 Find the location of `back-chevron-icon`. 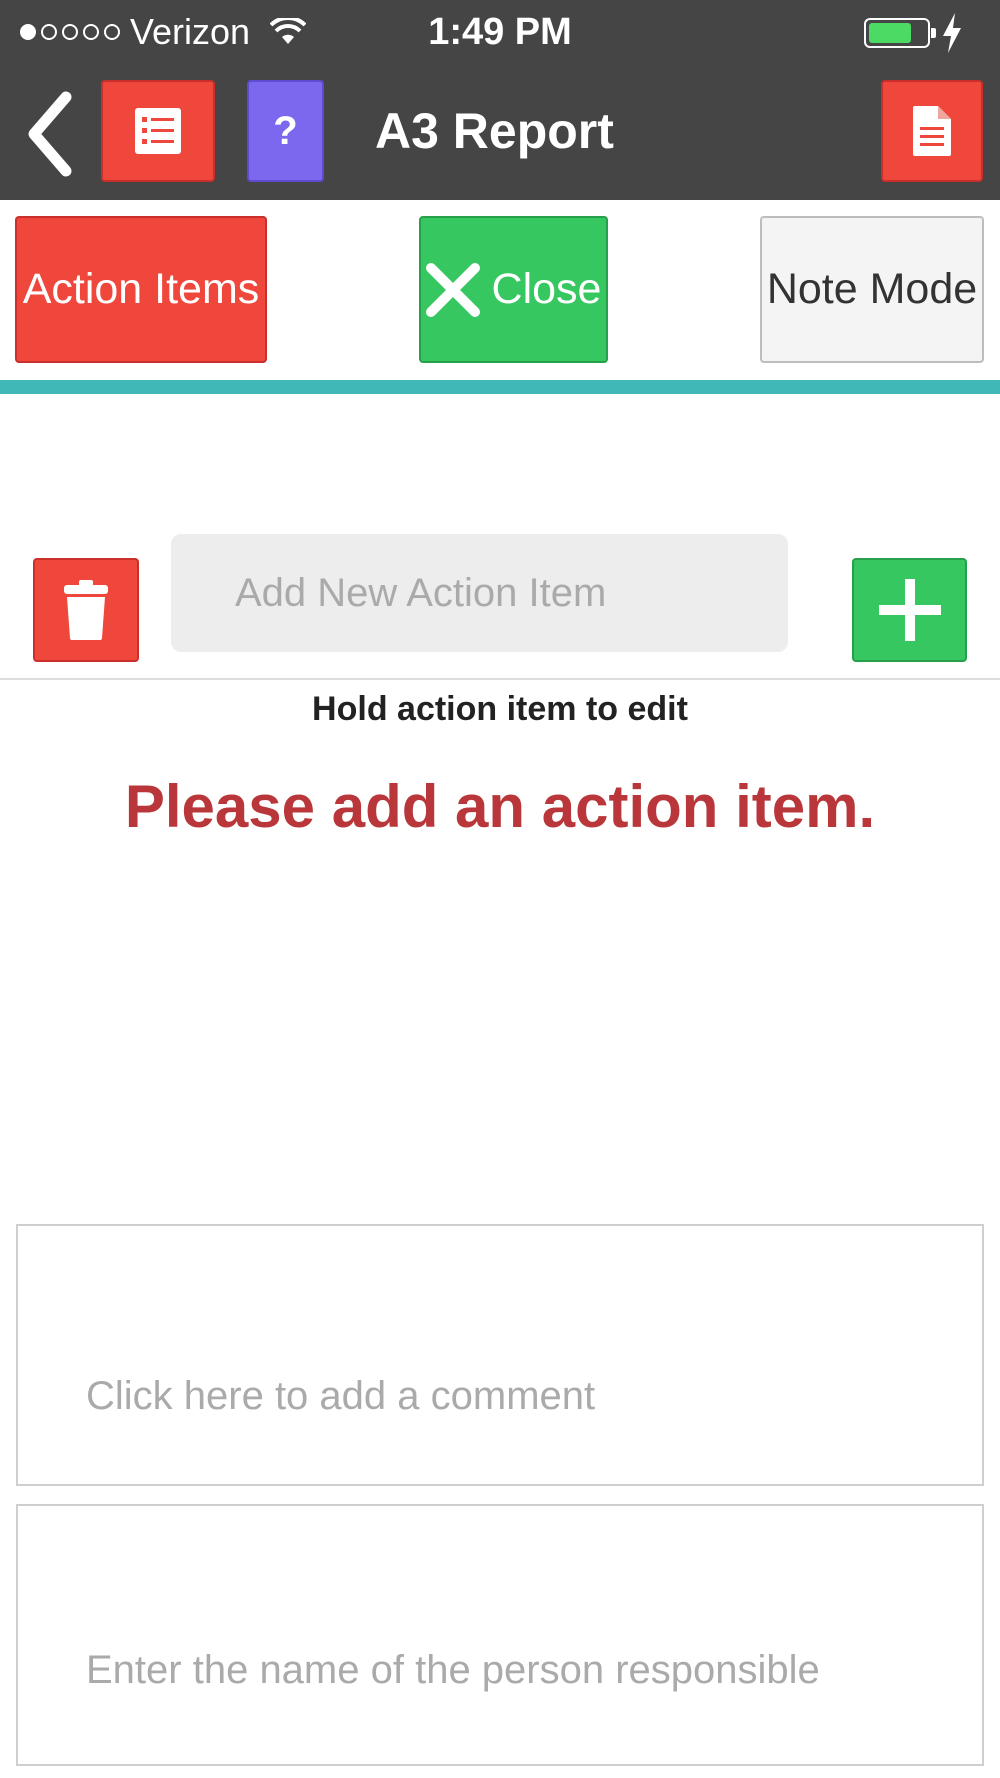

back-chevron-icon is located at coordinates (50, 134).